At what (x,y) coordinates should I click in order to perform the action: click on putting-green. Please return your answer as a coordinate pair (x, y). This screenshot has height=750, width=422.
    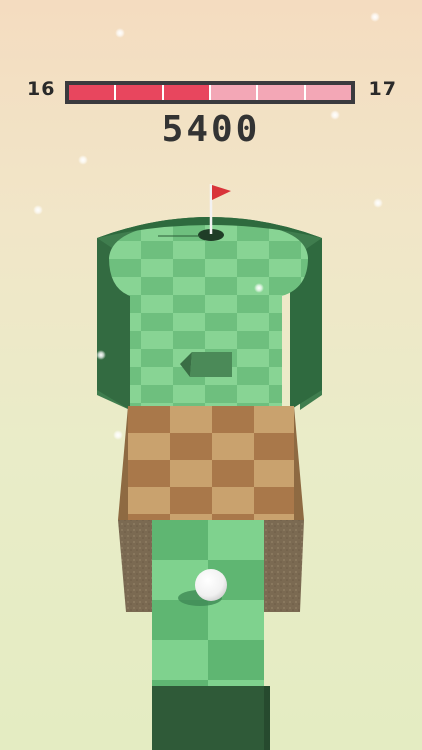
    Looking at the image, I should click on (208, 316).